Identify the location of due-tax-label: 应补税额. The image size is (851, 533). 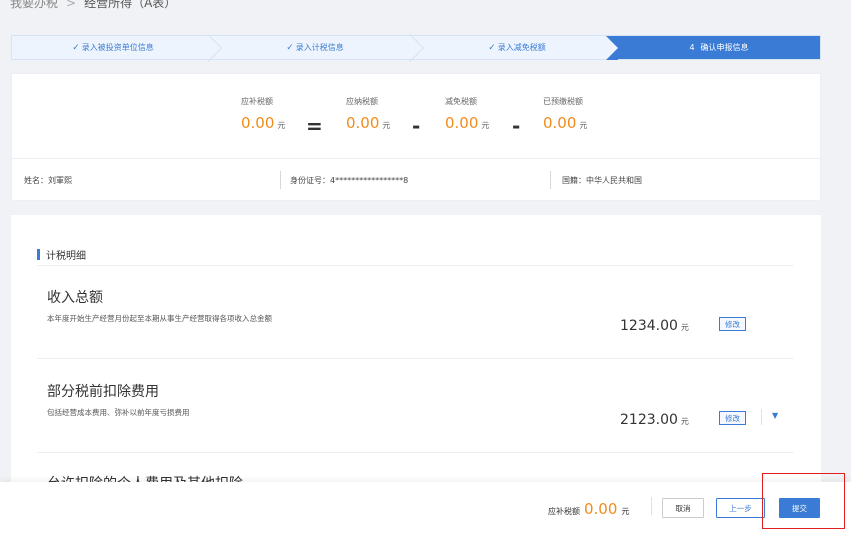
(257, 101).